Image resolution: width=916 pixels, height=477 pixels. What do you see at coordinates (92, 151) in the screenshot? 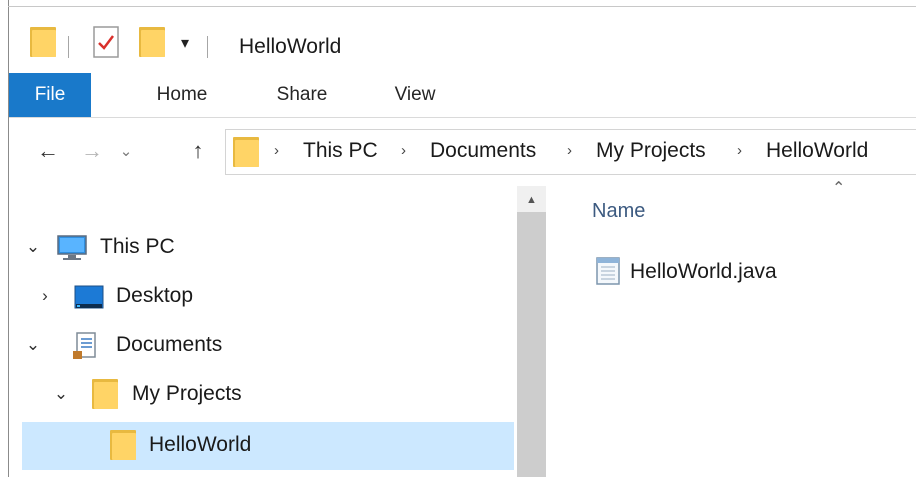
I see `forward-button: →` at bounding box center [92, 151].